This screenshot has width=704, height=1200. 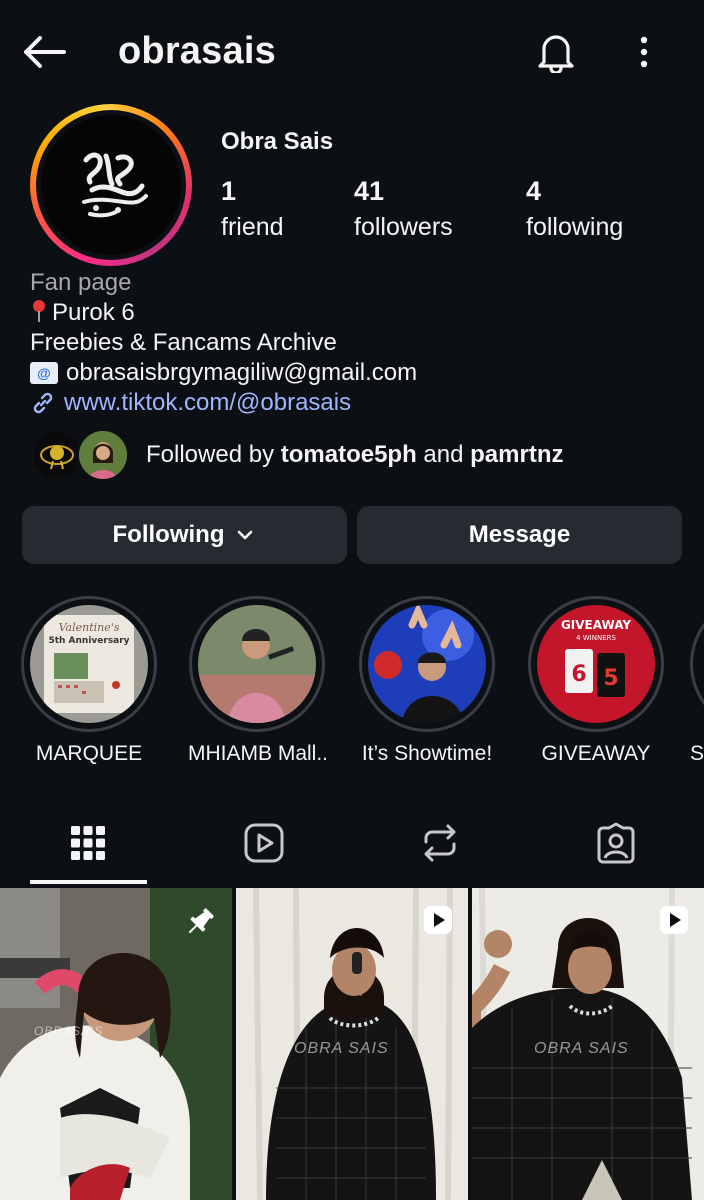 What do you see at coordinates (578, 674) in the screenshot?
I see `highlight-cover-number: 6` at bounding box center [578, 674].